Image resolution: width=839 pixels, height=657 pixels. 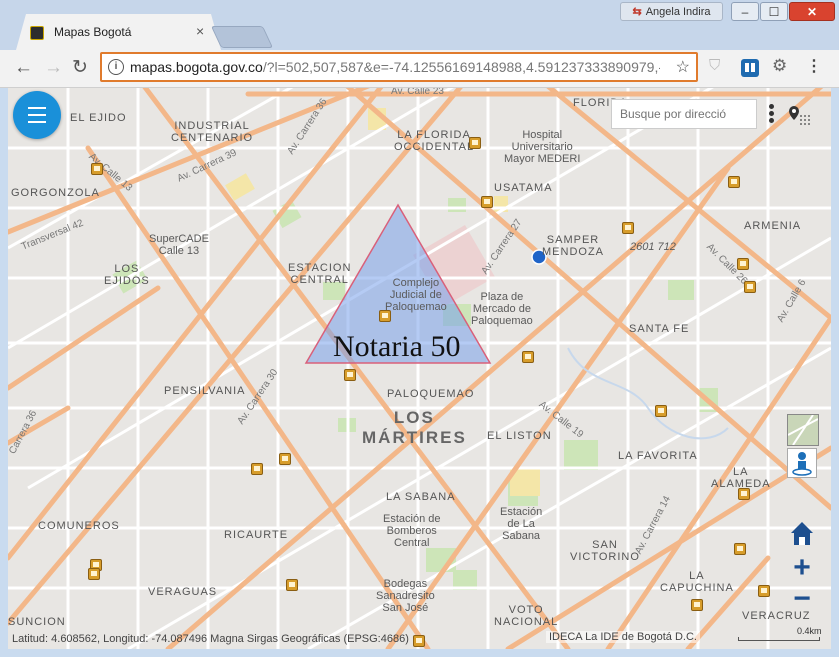 I want to click on neighborhood-label: USATAMA, so click(x=523, y=188).